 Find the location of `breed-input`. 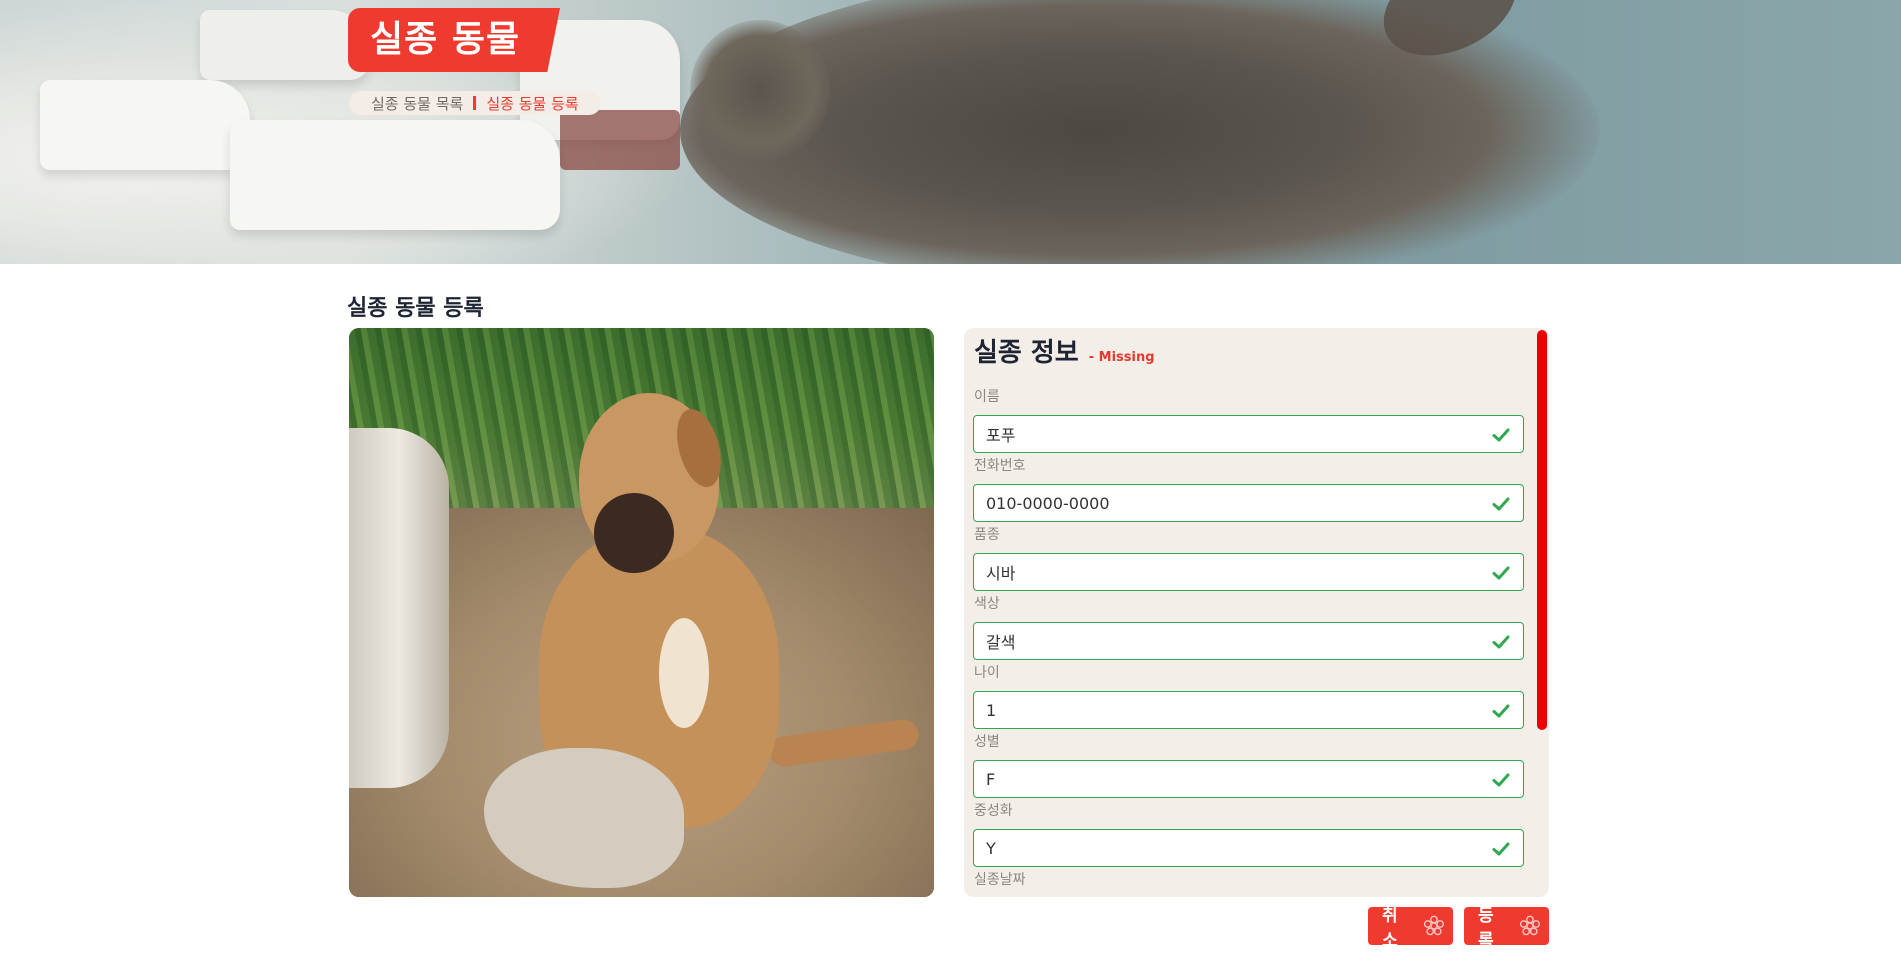

breed-input is located at coordinates (1248, 572).